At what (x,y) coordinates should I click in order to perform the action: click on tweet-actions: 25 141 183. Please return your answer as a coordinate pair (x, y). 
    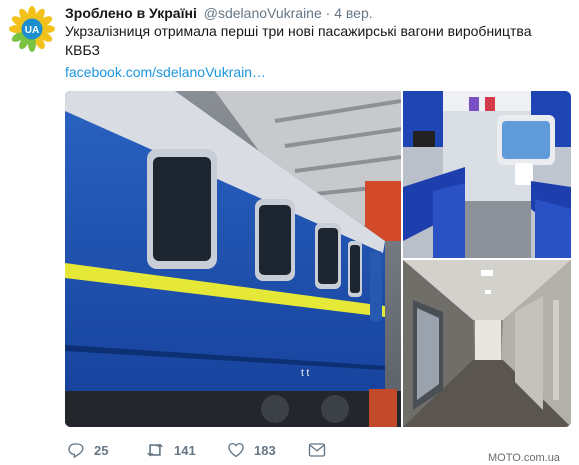
    Looking at the image, I should click on (215, 450).